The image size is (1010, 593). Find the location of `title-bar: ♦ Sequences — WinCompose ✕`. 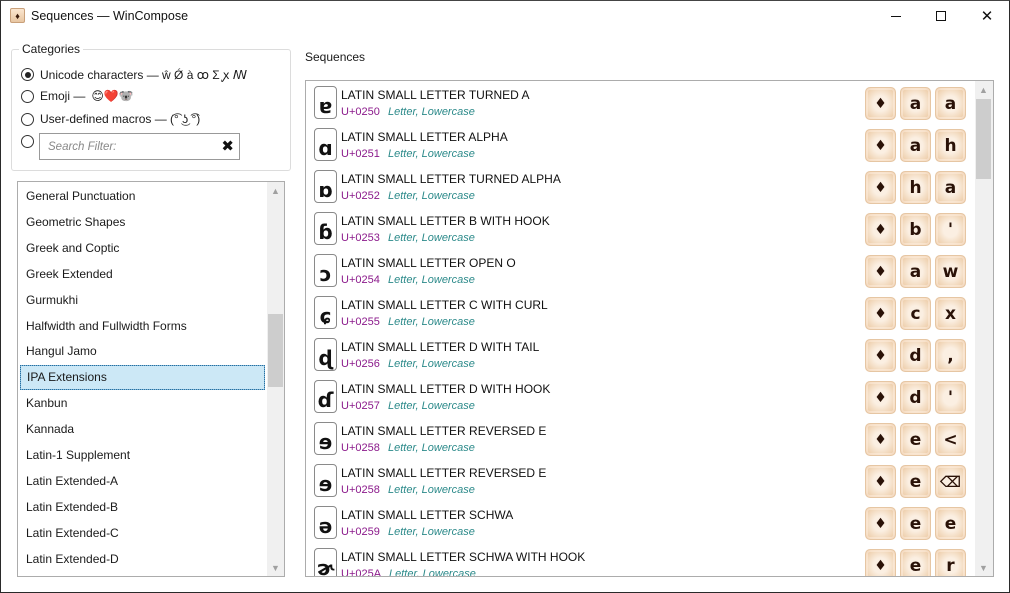

title-bar: ♦ Sequences — WinCompose ✕ is located at coordinates (505, 16).